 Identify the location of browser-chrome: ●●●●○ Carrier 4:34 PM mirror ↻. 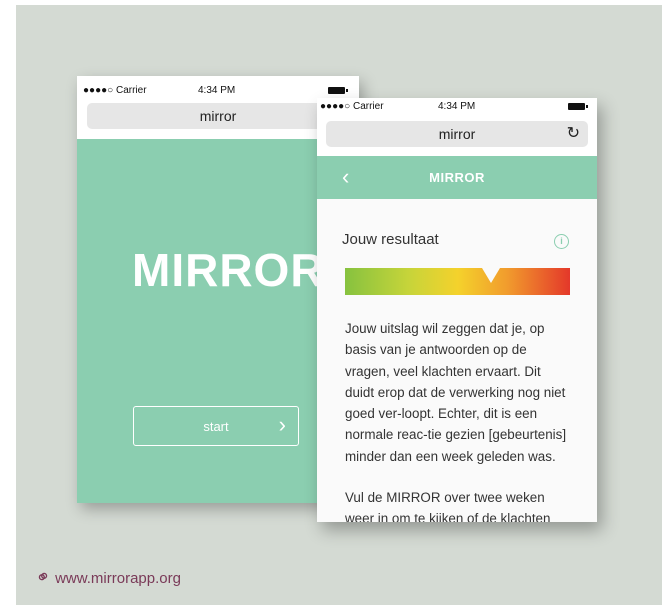
(457, 127).